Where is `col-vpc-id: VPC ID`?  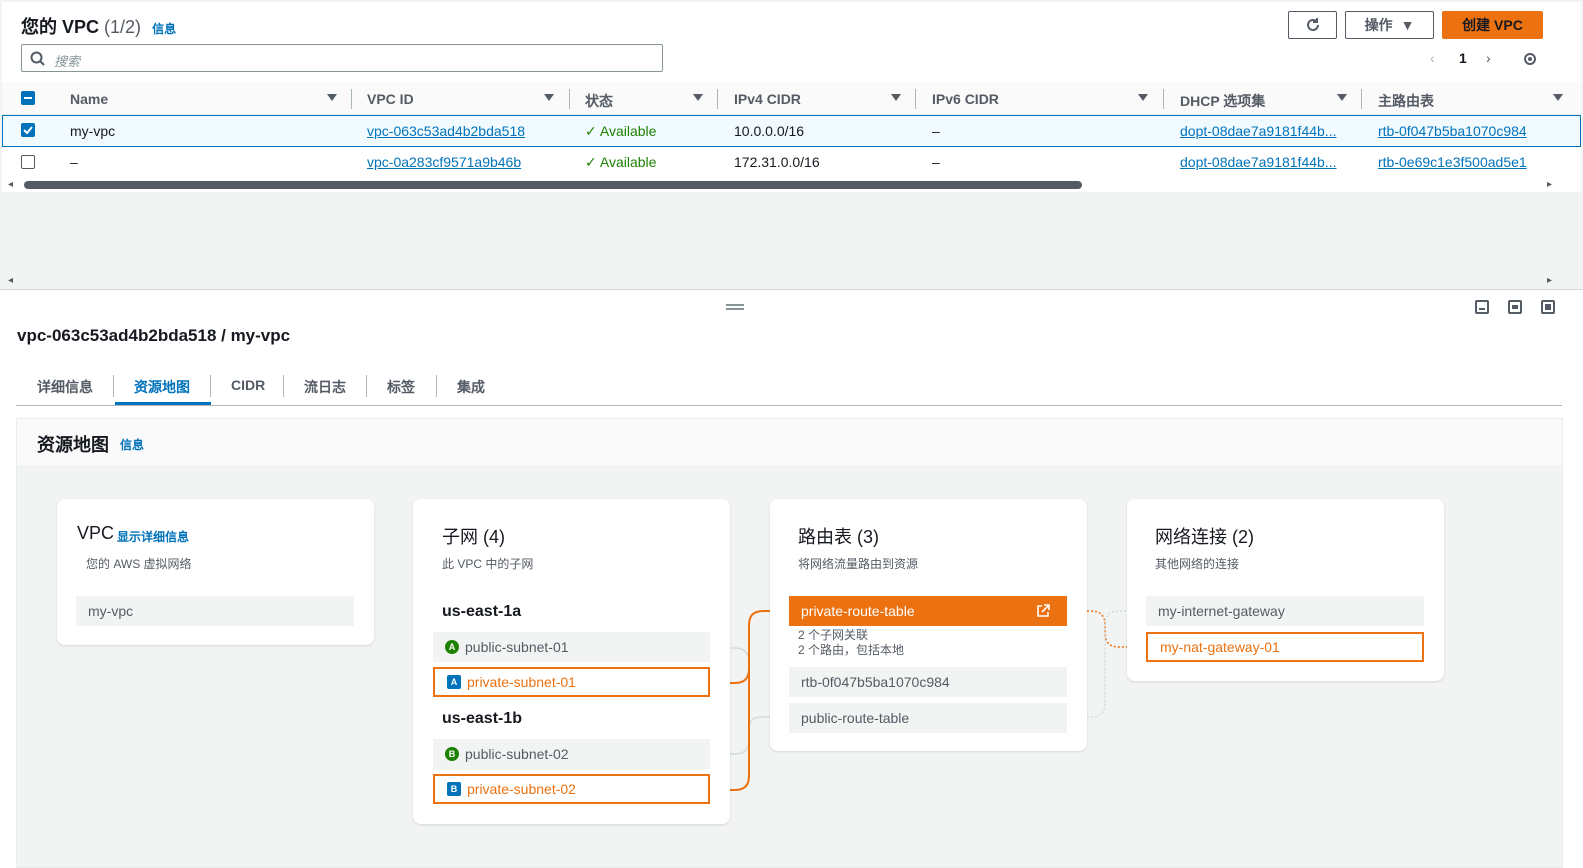 col-vpc-id: VPC ID is located at coordinates (390, 99).